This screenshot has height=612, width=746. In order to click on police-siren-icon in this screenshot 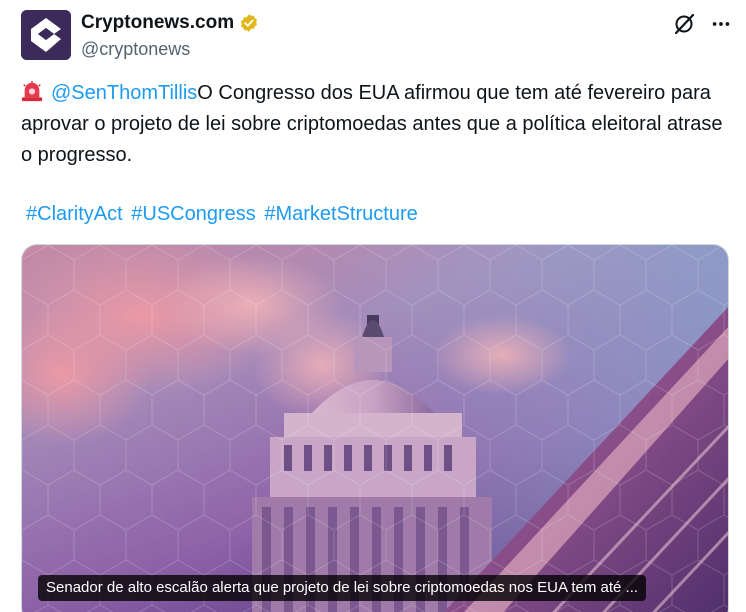, I will do `click(32, 91)`.